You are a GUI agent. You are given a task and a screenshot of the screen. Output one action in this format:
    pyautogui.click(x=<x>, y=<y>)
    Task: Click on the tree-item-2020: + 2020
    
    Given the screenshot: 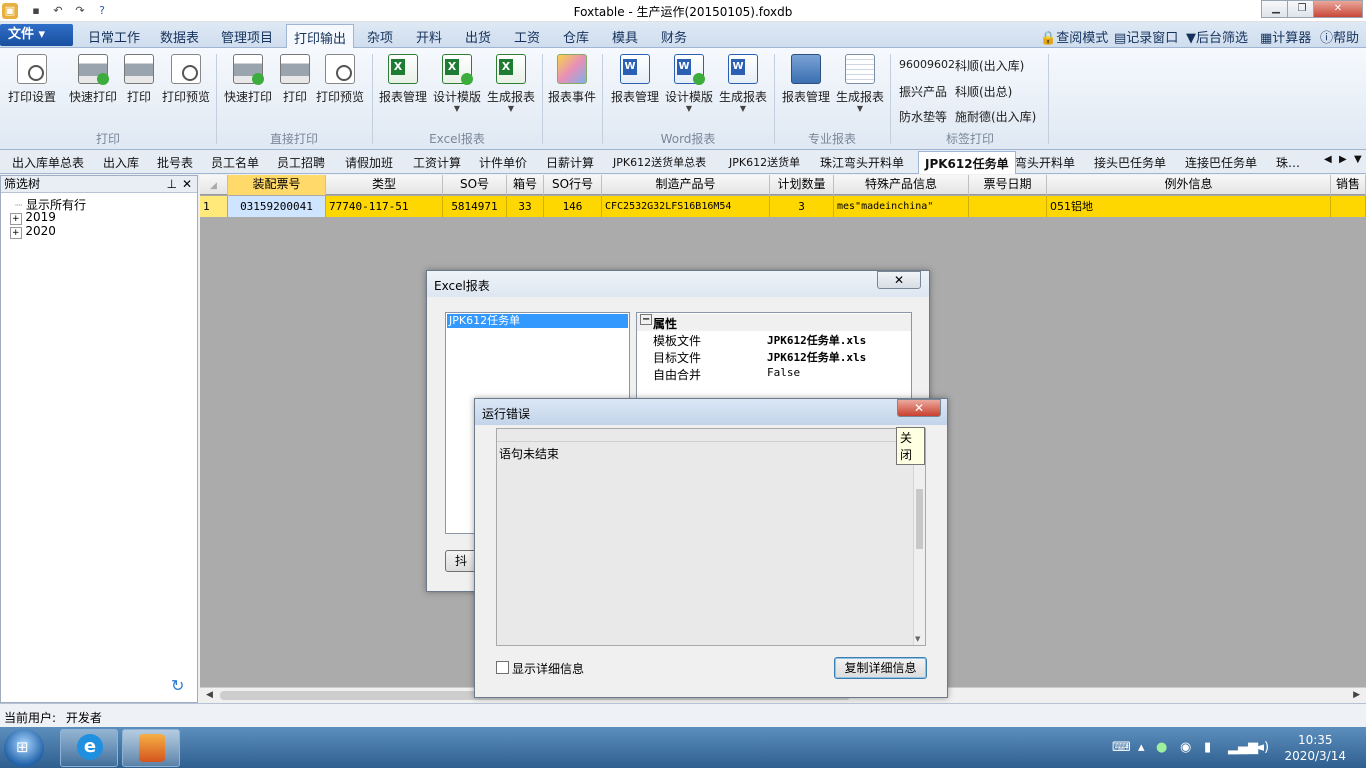 What is the action you would take?
    pyautogui.click(x=33, y=231)
    